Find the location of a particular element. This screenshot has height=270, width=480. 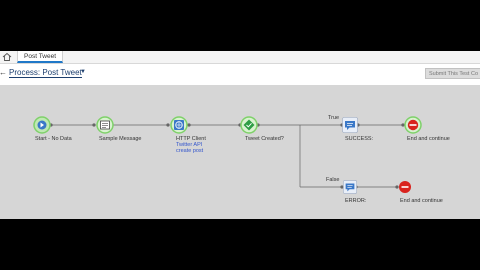

decision-node-icon is located at coordinates (249, 125).